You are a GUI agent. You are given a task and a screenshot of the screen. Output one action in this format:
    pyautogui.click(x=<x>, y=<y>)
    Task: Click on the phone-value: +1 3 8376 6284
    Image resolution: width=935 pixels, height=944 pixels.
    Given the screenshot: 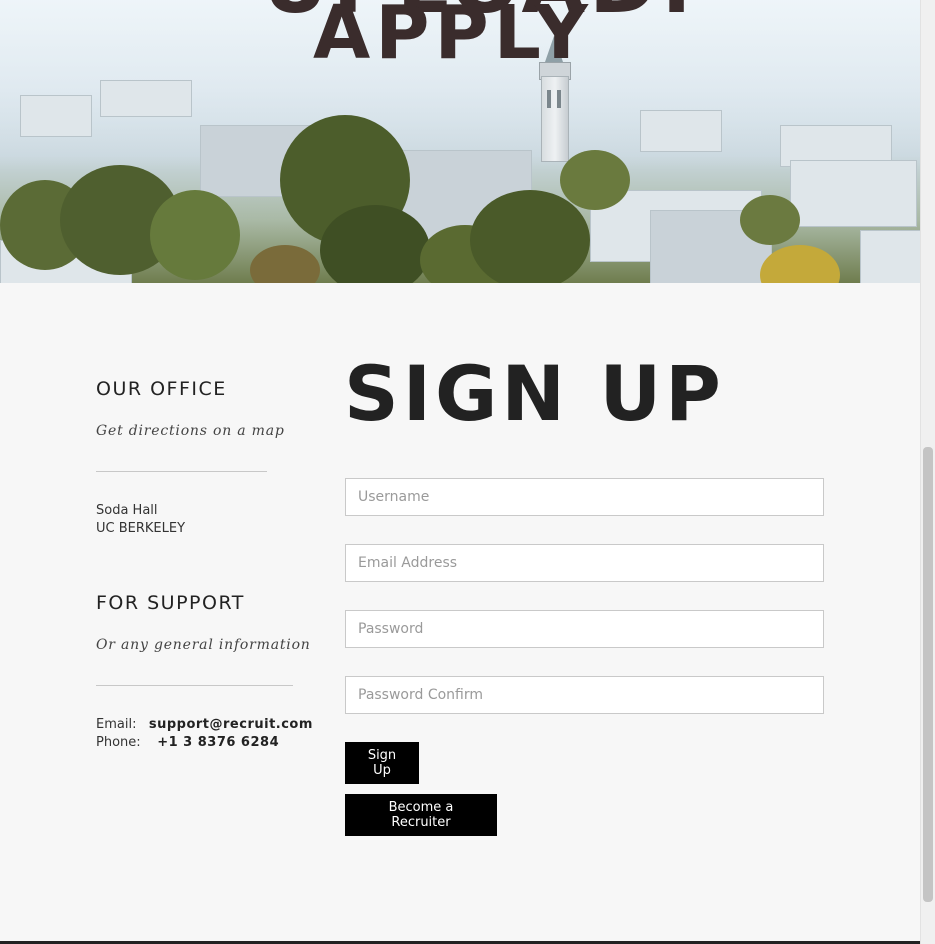 What is the action you would take?
    pyautogui.click(x=218, y=742)
    